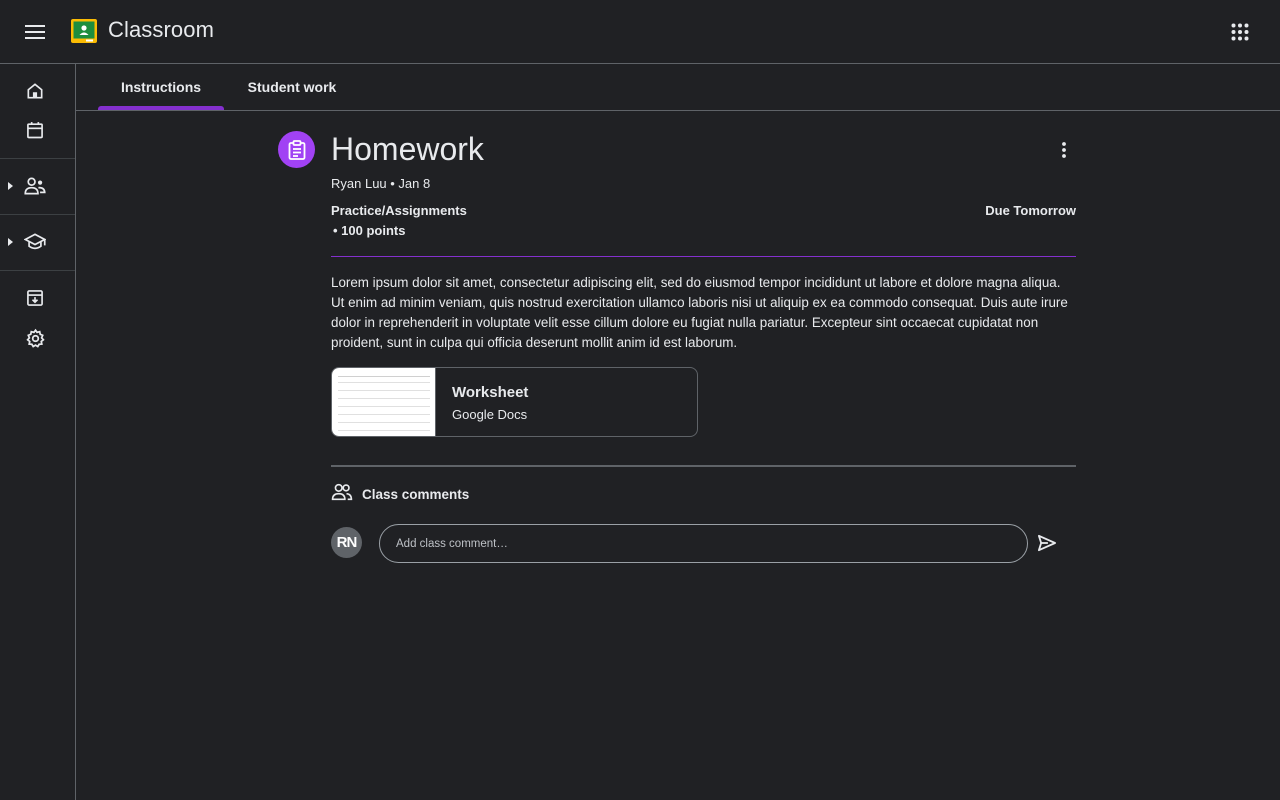 The image size is (1280, 800). Describe the element at coordinates (1240, 32) in the screenshot. I see `apps-grid-icon` at that location.